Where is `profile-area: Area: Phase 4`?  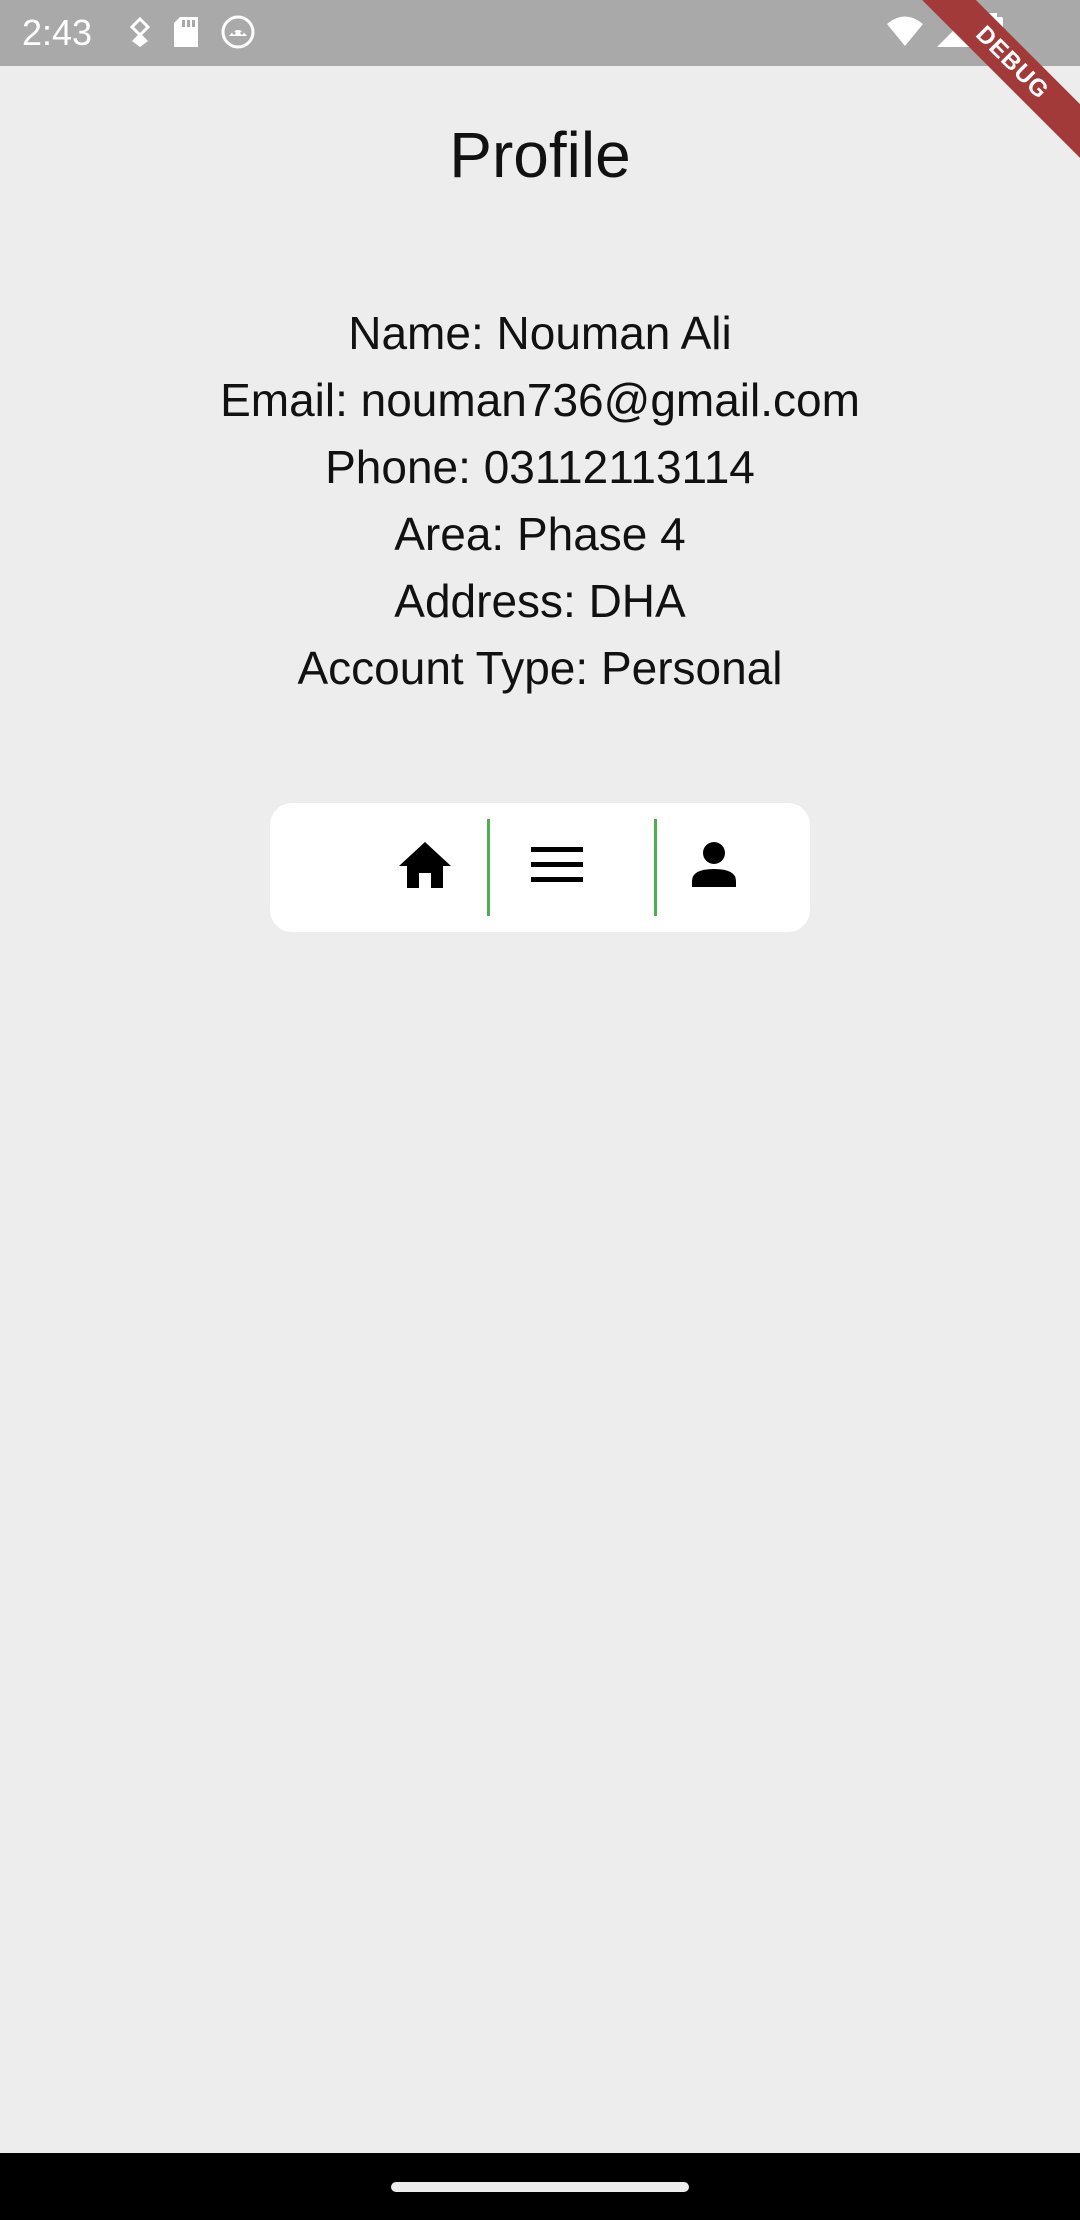
profile-area: Area: Phase 4 is located at coordinates (540, 534).